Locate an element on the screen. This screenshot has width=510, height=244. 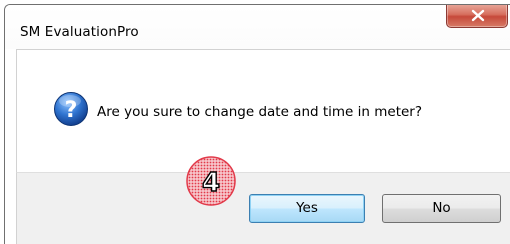
question-icon: ? is located at coordinates (71, 109).